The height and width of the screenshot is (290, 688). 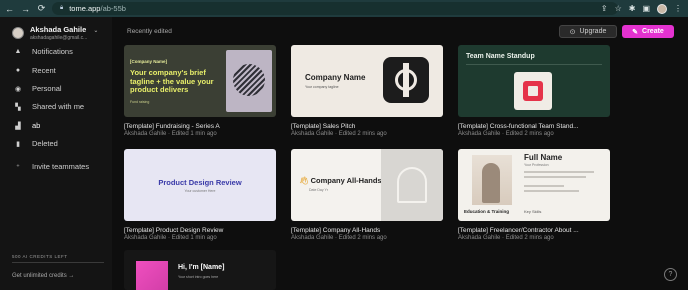 What do you see at coordinates (662, 8) in the screenshot?
I see `profile-avatar` at bounding box center [662, 8].